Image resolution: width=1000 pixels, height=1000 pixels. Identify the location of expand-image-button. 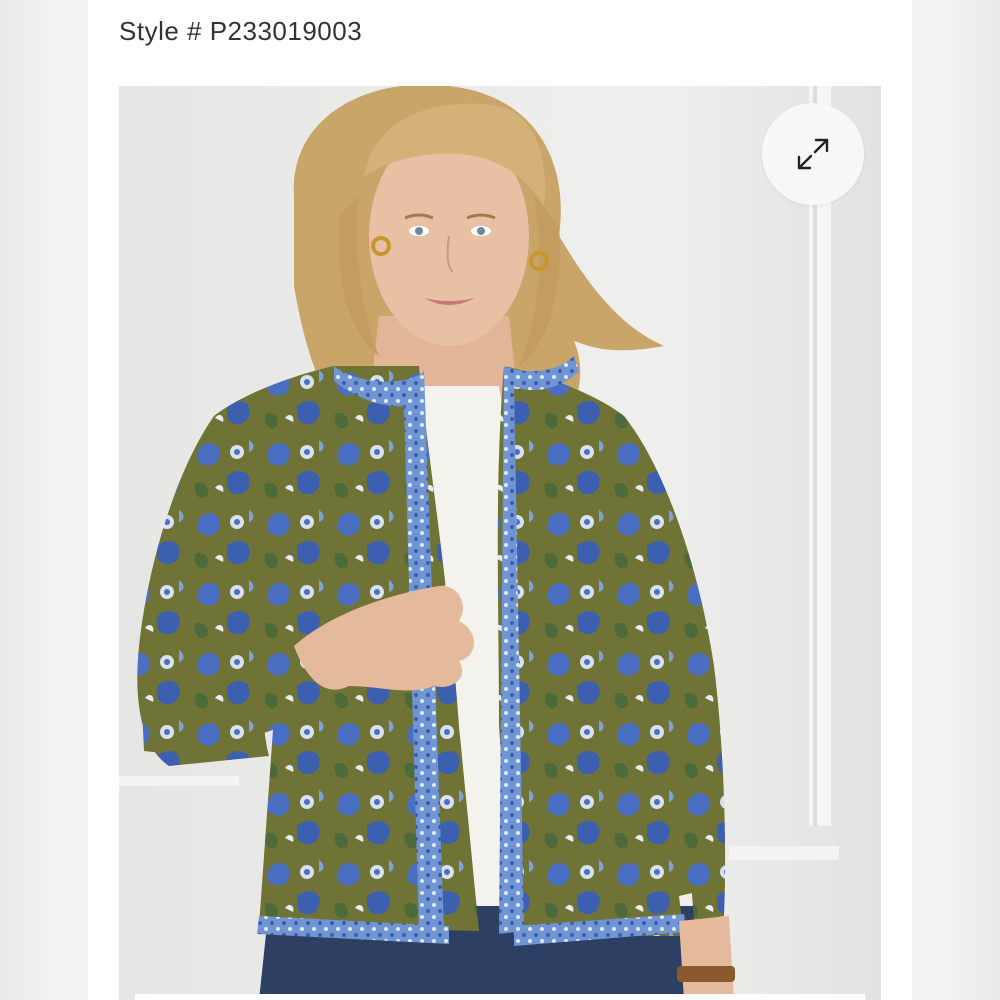
(813, 154).